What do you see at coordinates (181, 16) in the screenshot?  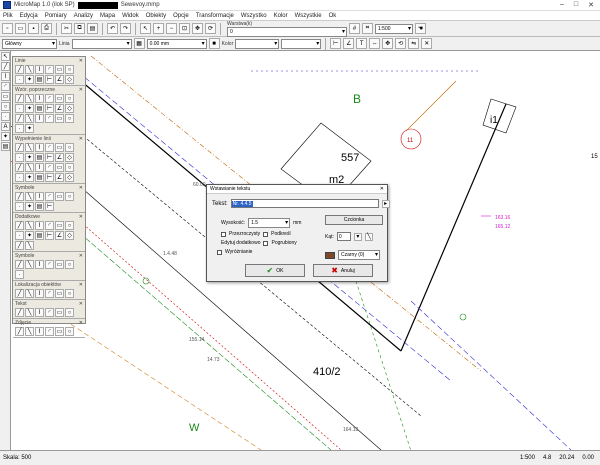 I see `menu-item-7: Opcje` at bounding box center [181, 16].